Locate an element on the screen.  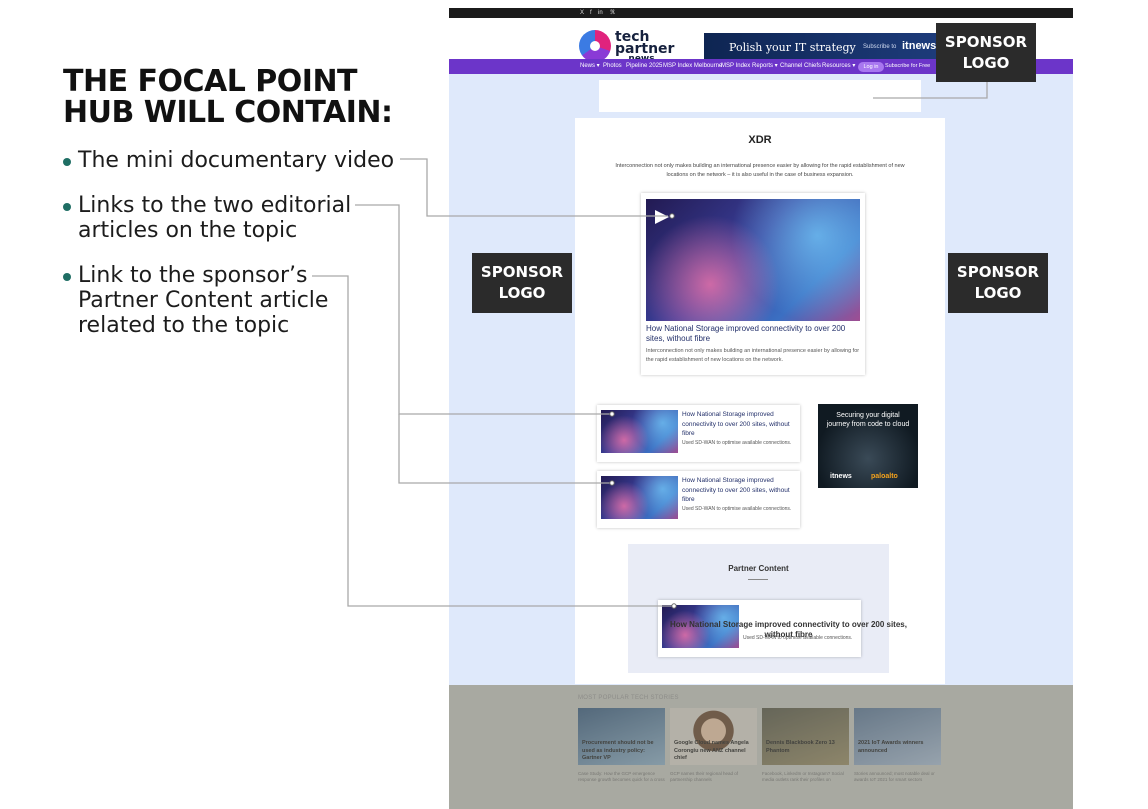
video-thumbnail is located at coordinates (753, 260).